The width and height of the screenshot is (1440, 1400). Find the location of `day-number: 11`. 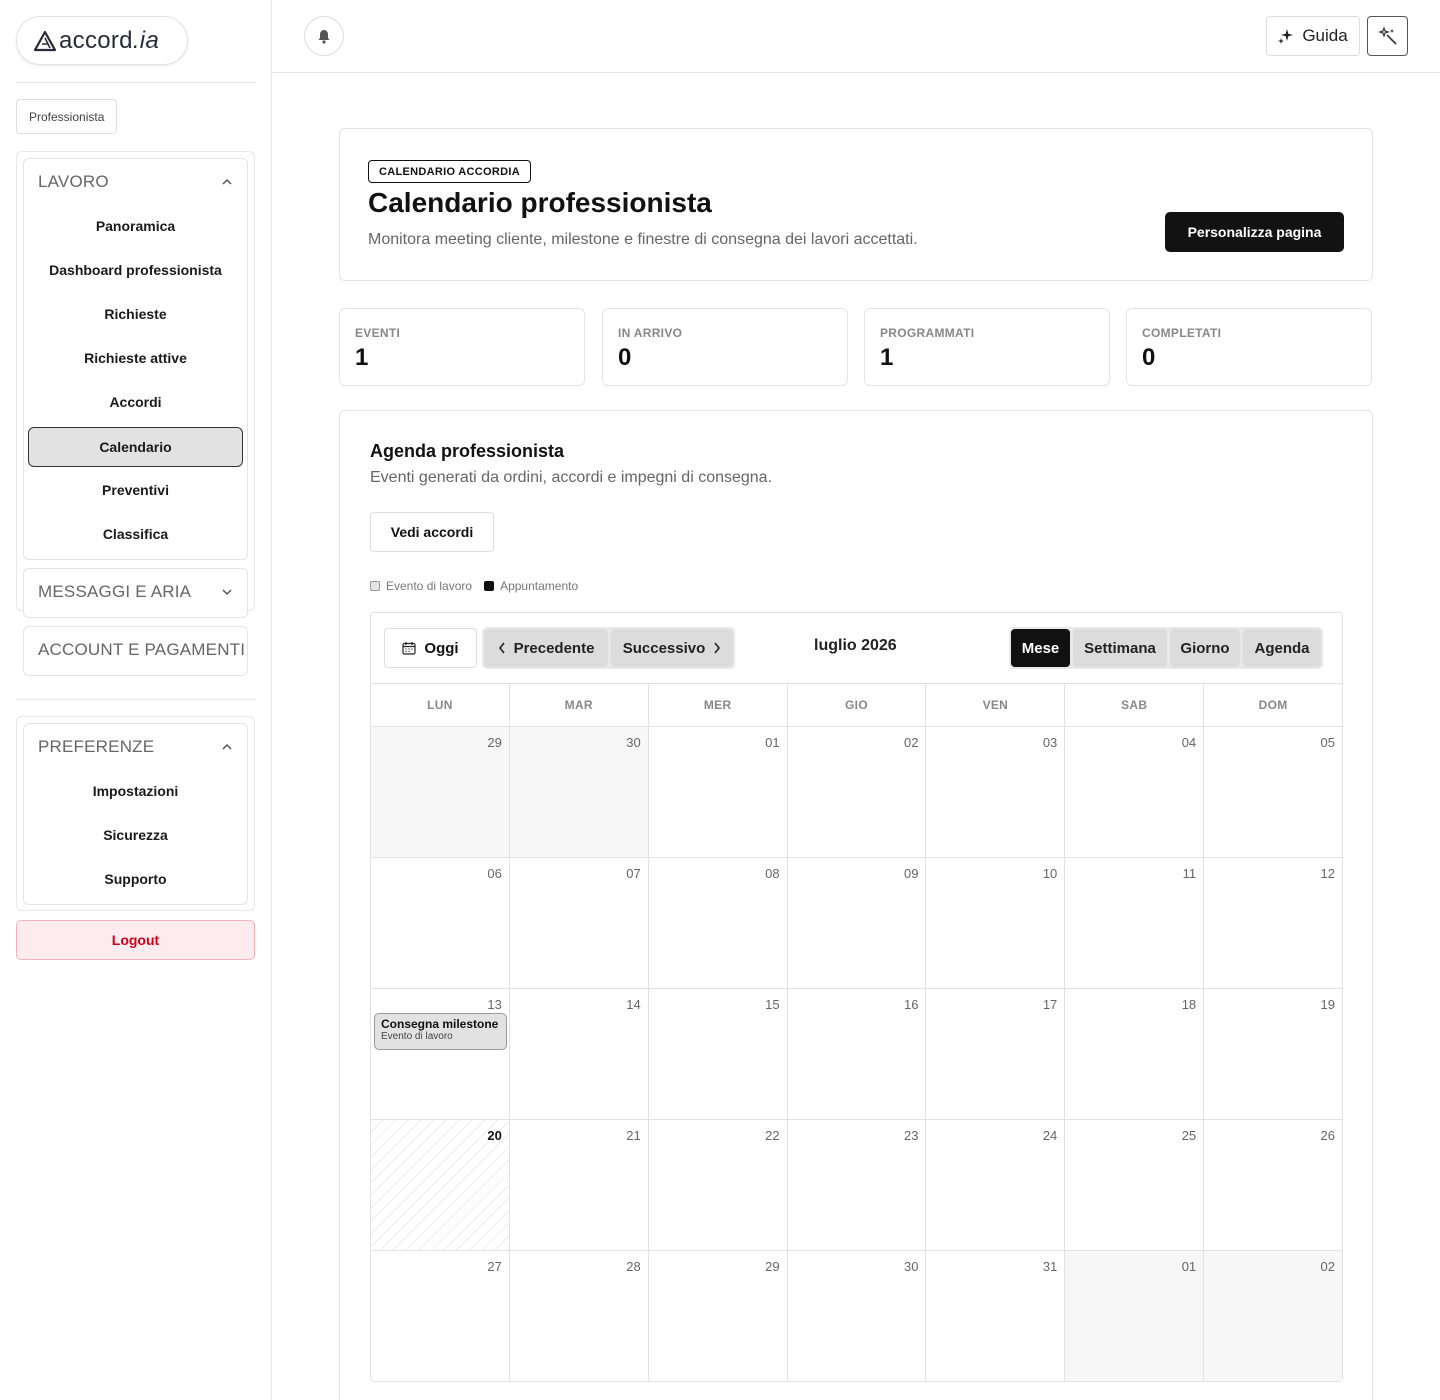

day-number: 11 is located at coordinates (1190, 873).